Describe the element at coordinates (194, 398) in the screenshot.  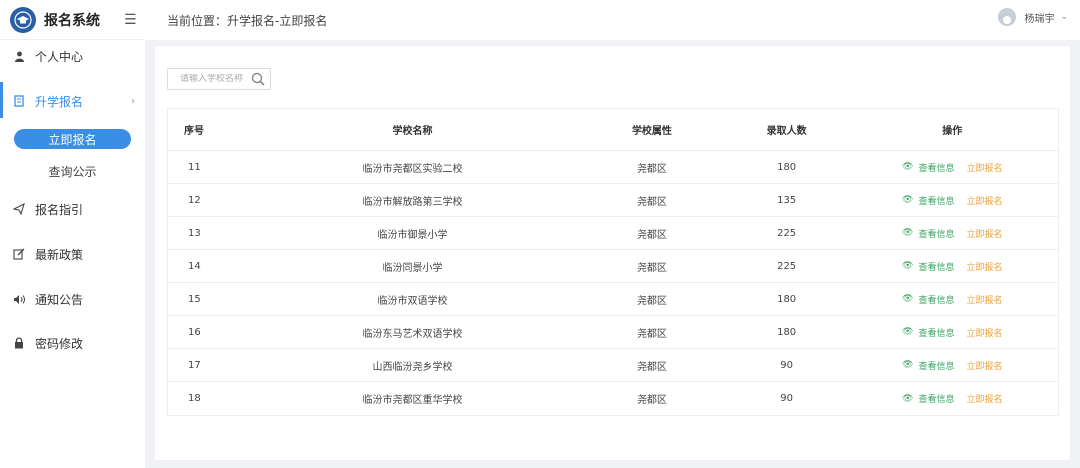
I see `cell-no: 18` at that location.